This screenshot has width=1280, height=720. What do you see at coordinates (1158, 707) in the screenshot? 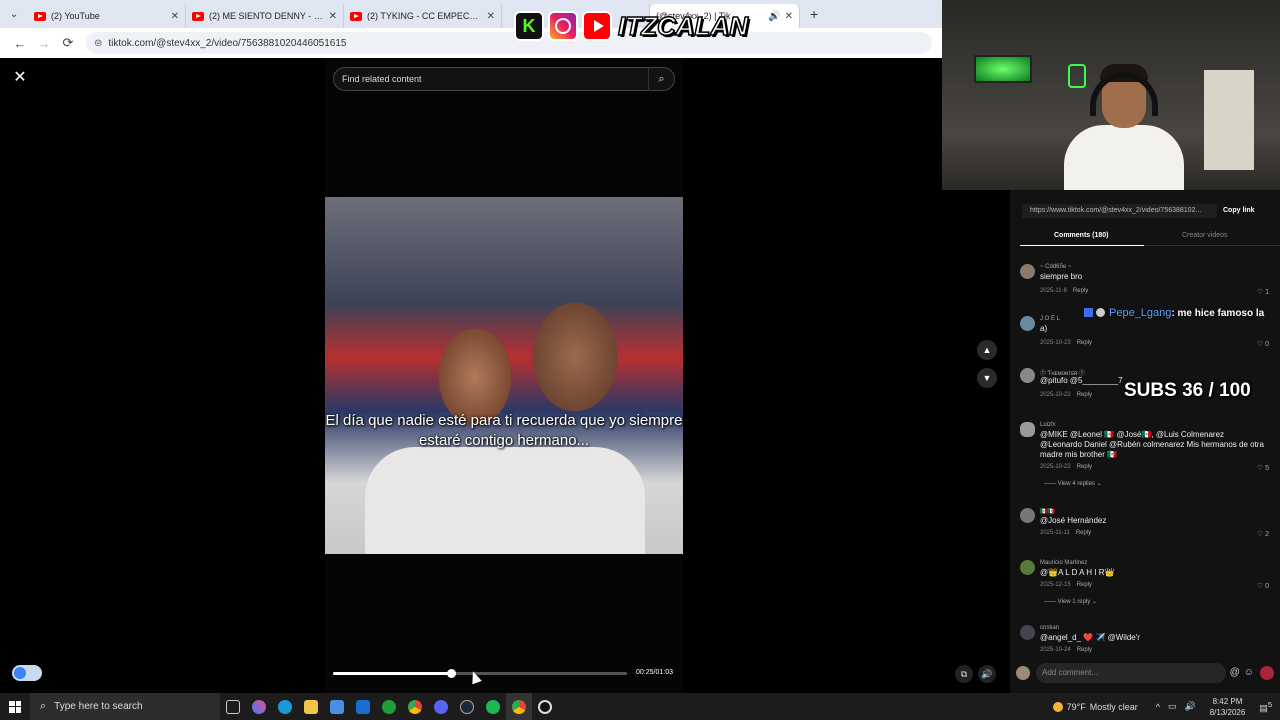
I see `show-hidden-icons-icon: ^` at bounding box center [1158, 707].